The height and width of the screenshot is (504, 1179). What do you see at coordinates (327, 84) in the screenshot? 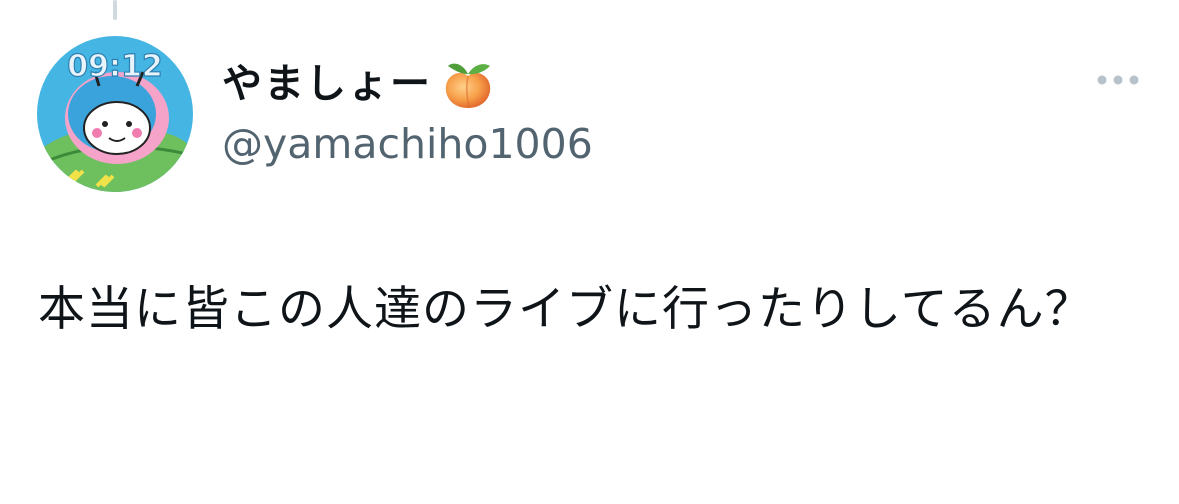
I see `author-display-name: やましょー` at bounding box center [327, 84].